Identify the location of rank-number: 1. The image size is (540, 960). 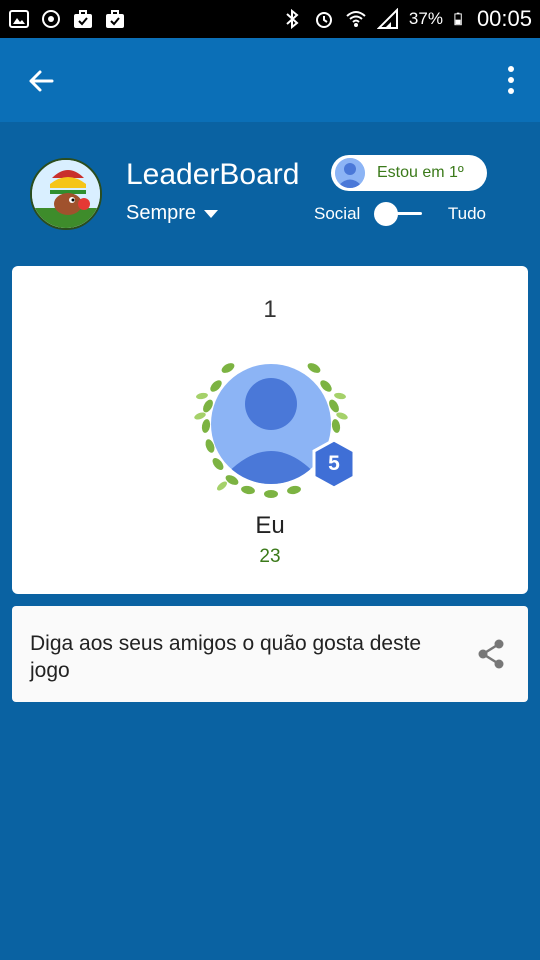
(270, 309).